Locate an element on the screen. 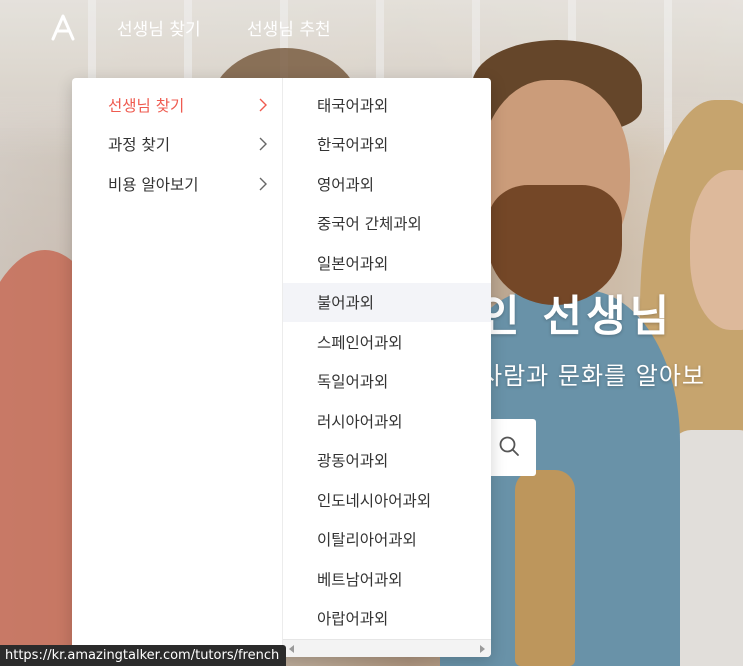 The image size is (743, 666). submenu-horizontal-scrollbar is located at coordinates (387, 648).